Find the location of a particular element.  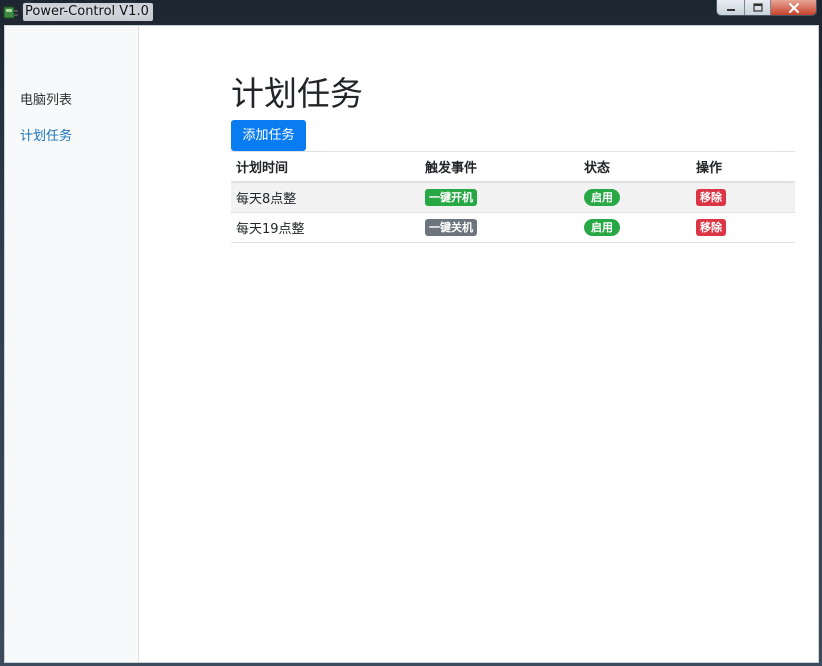

close-icon is located at coordinates (793, 7).